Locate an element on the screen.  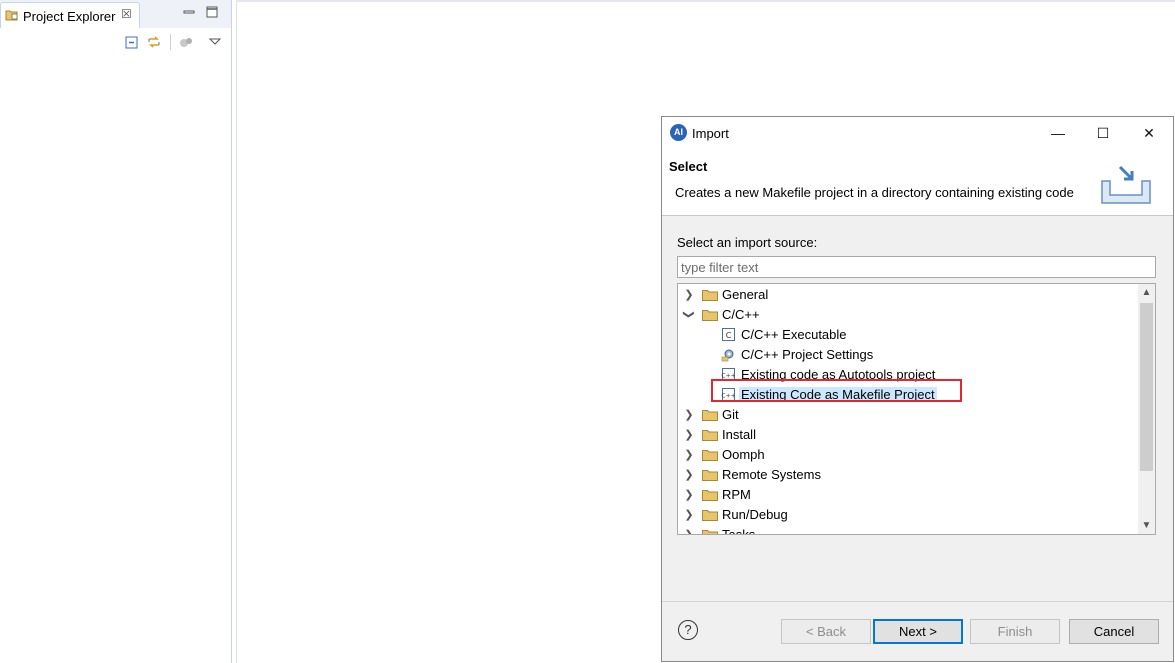
tree-item-rpm: ❯ RPM is located at coordinates (908, 495).